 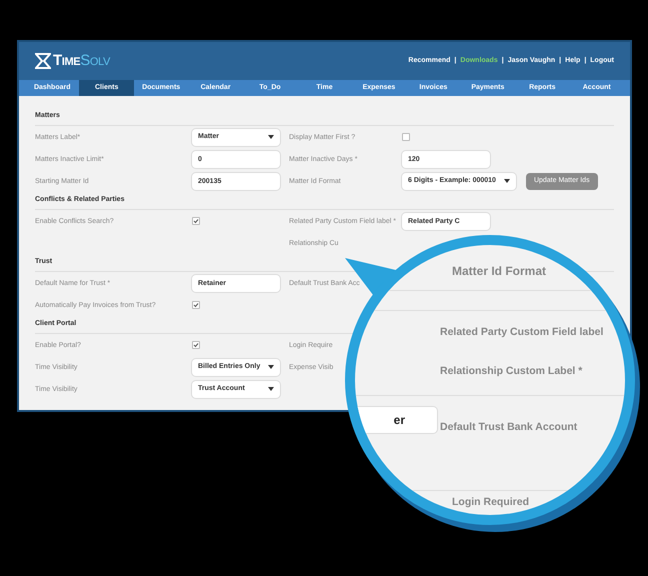 What do you see at coordinates (509, 427) in the screenshot?
I see `magnified-label: Default Trust Bank Account` at bounding box center [509, 427].